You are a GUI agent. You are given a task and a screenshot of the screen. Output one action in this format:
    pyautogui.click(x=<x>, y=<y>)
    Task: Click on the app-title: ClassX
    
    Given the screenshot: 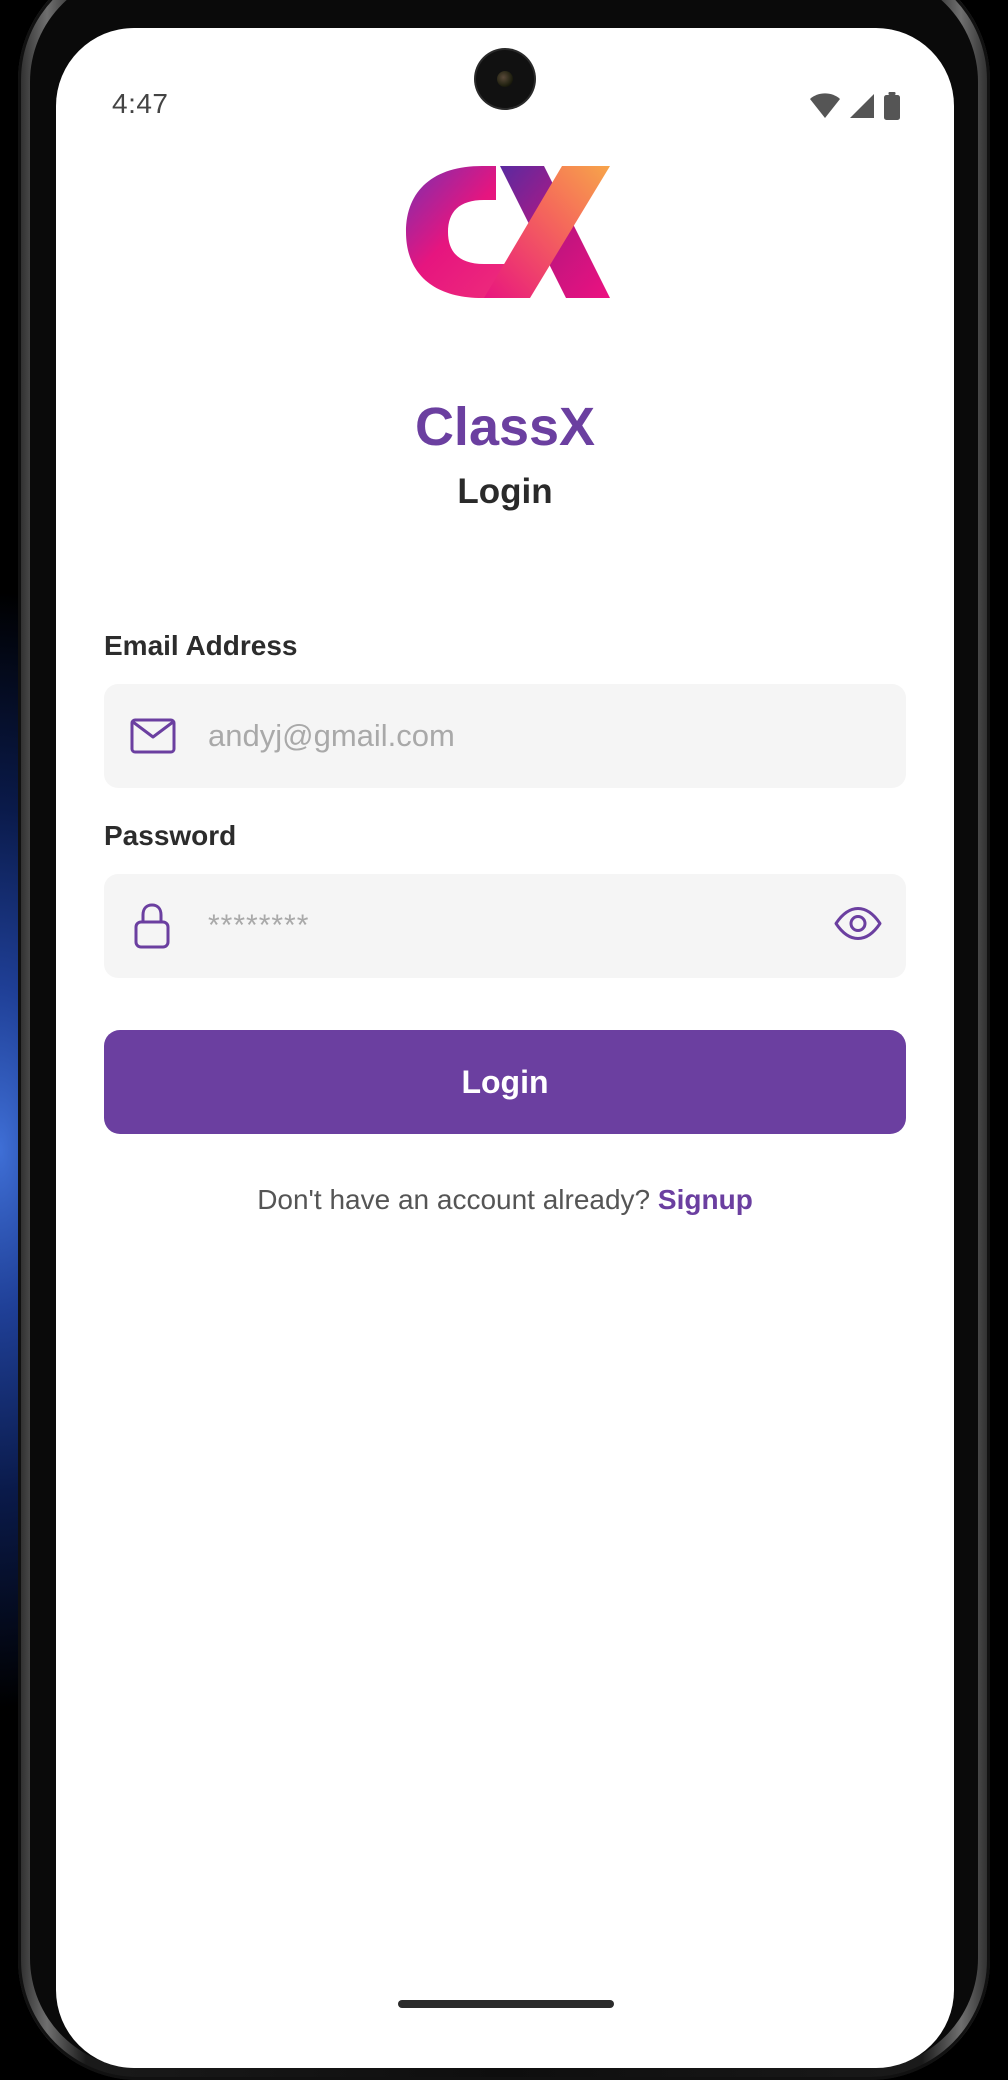 What is the action you would take?
    pyautogui.click(x=505, y=427)
    